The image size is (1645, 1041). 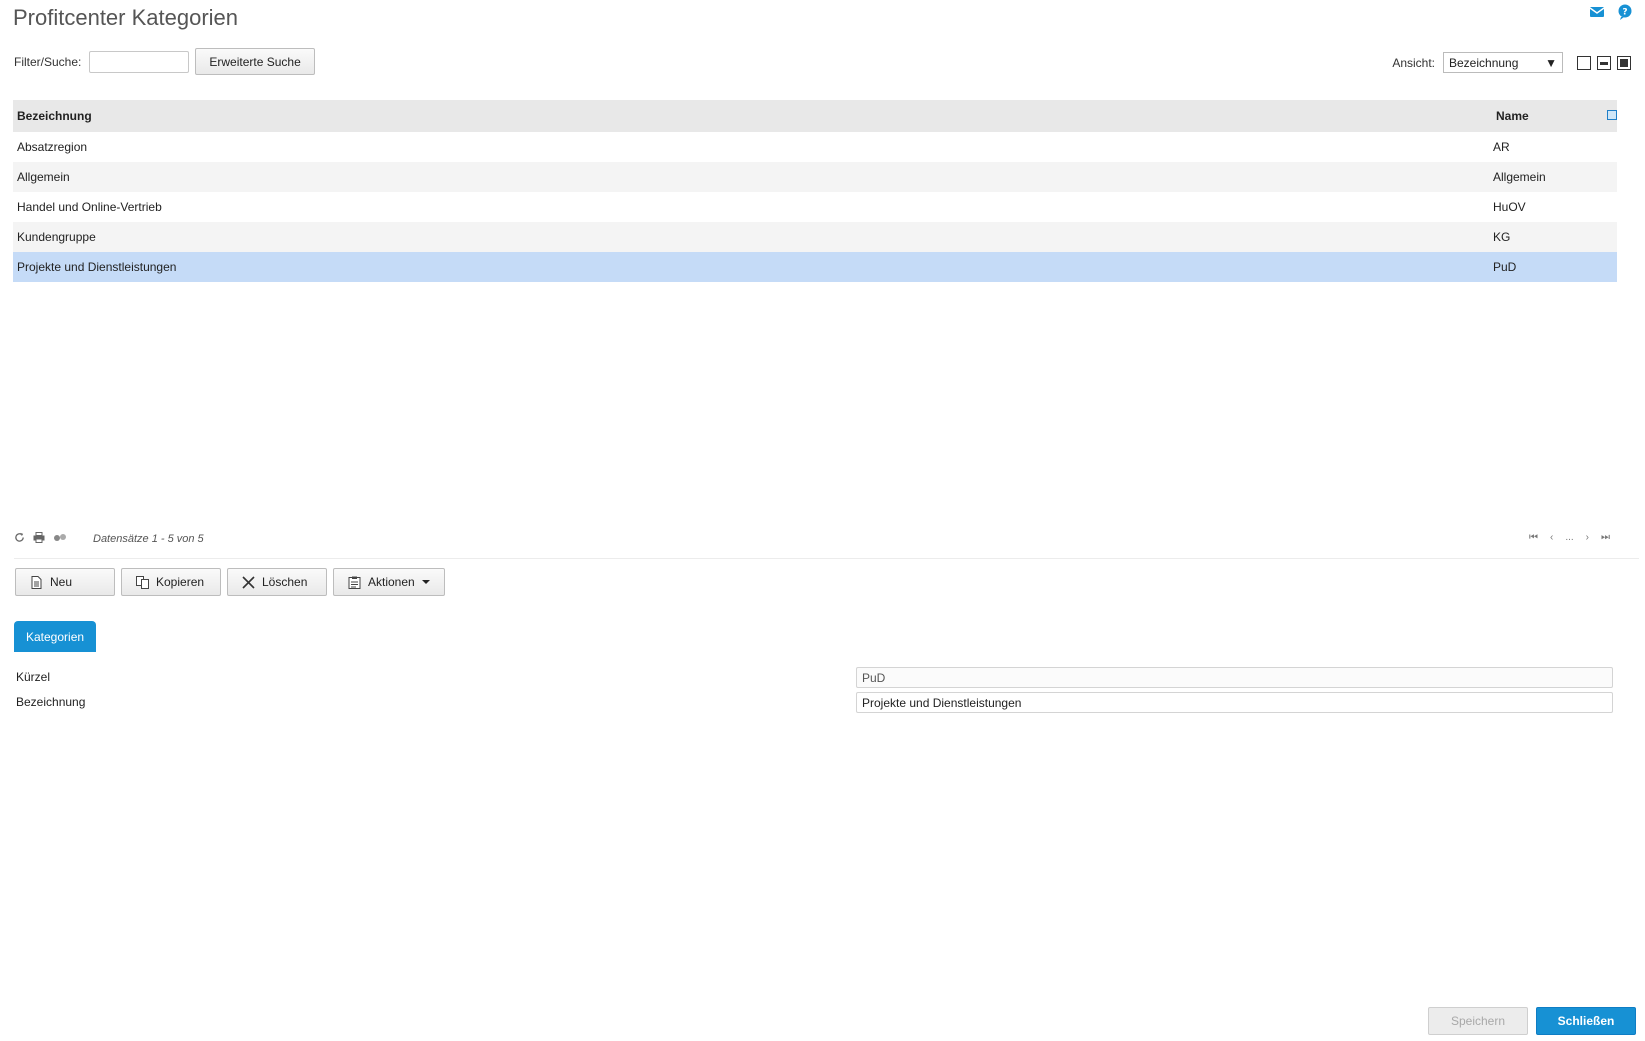 What do you see at coordinates (874, 677) in the screenshot?
I see `kuerzel-value: PuD` at bounding box center [874, 677].